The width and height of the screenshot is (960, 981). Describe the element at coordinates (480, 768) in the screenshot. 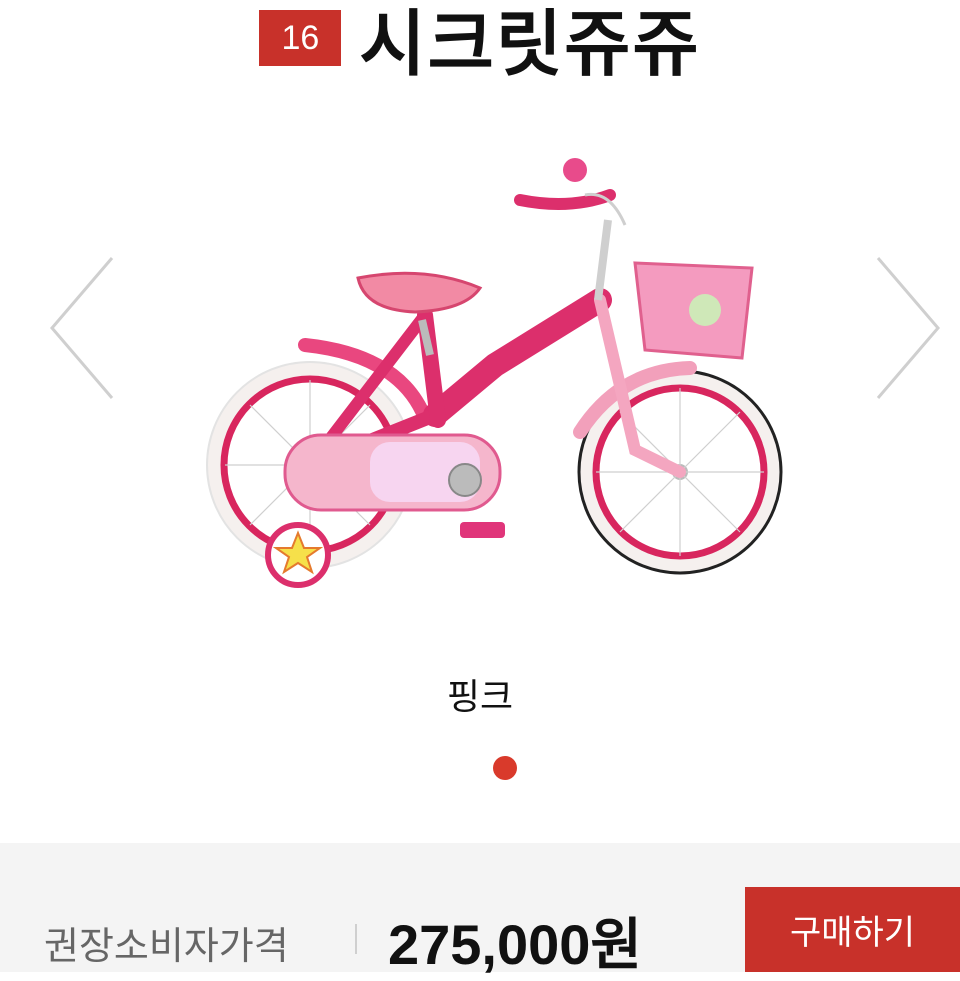

I see `color-selector` at that location.